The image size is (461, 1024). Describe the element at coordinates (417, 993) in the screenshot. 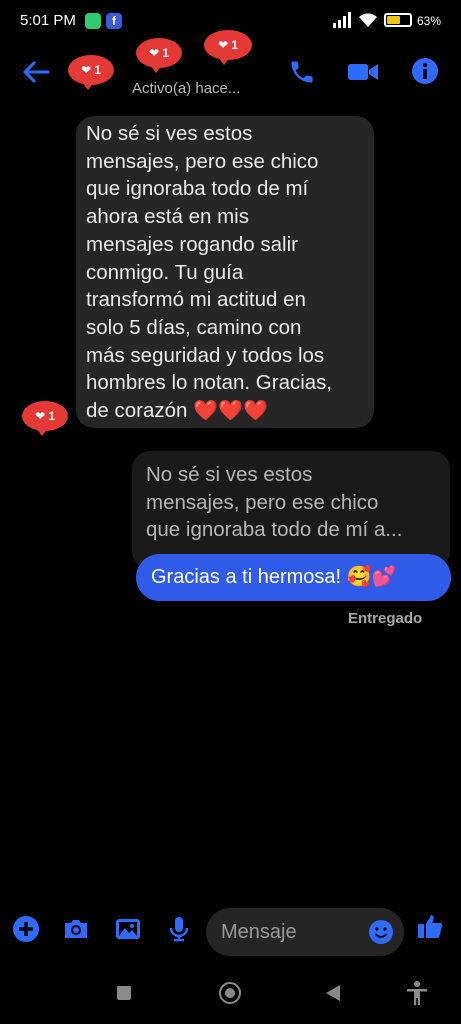

I see `accessibility-icon` at that location.